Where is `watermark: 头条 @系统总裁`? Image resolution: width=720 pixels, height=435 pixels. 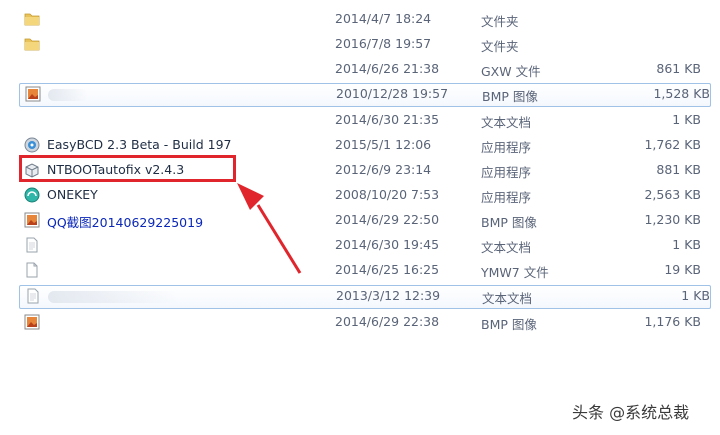
watermark: 头条 @系统总裁 is located at coordinates (631, 412).